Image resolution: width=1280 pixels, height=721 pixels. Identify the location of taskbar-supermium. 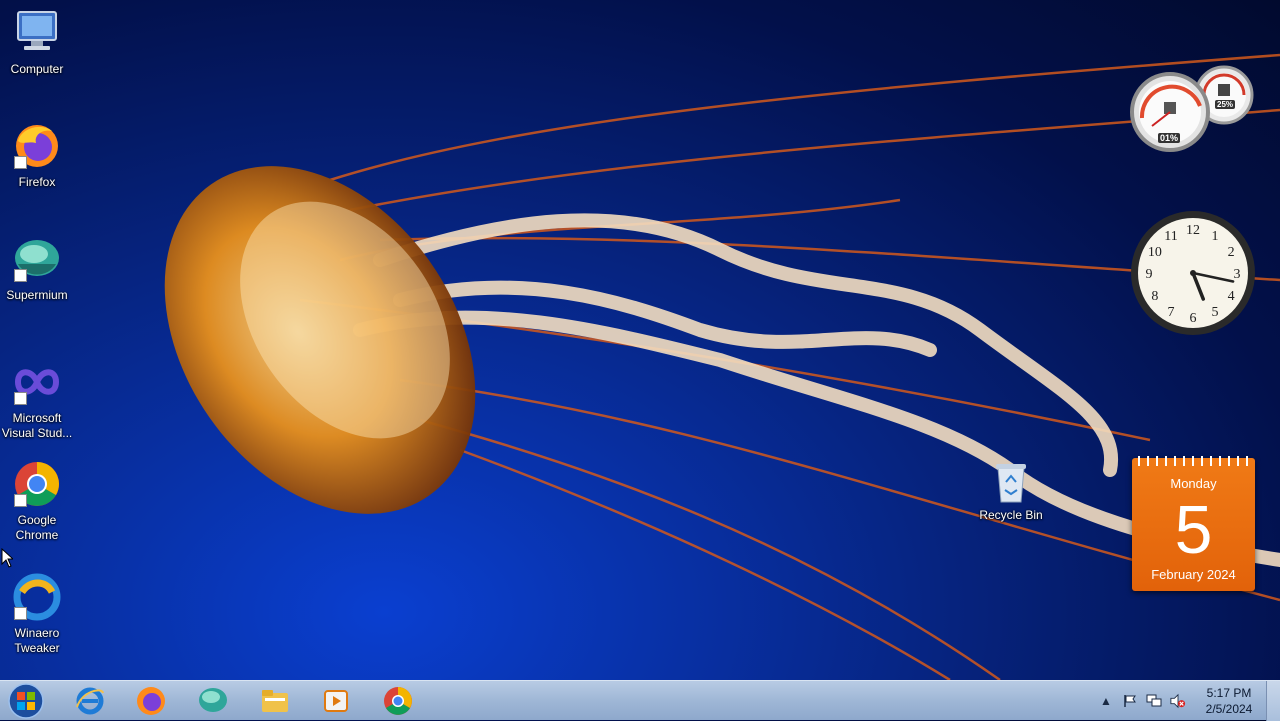
(213, 701).